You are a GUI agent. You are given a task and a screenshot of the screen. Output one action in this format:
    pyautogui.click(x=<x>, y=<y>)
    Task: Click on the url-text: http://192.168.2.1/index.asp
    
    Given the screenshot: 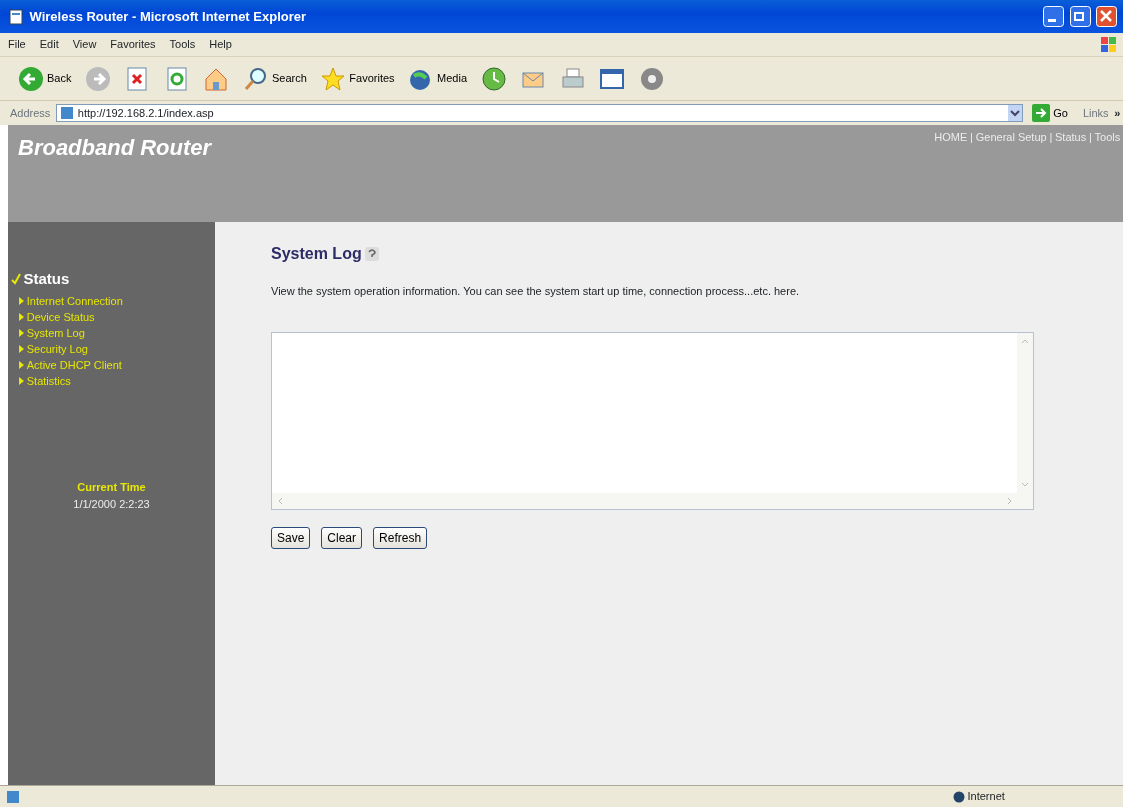 What is the action you would take?
    pyautogui.click(x=146, y=113)
    